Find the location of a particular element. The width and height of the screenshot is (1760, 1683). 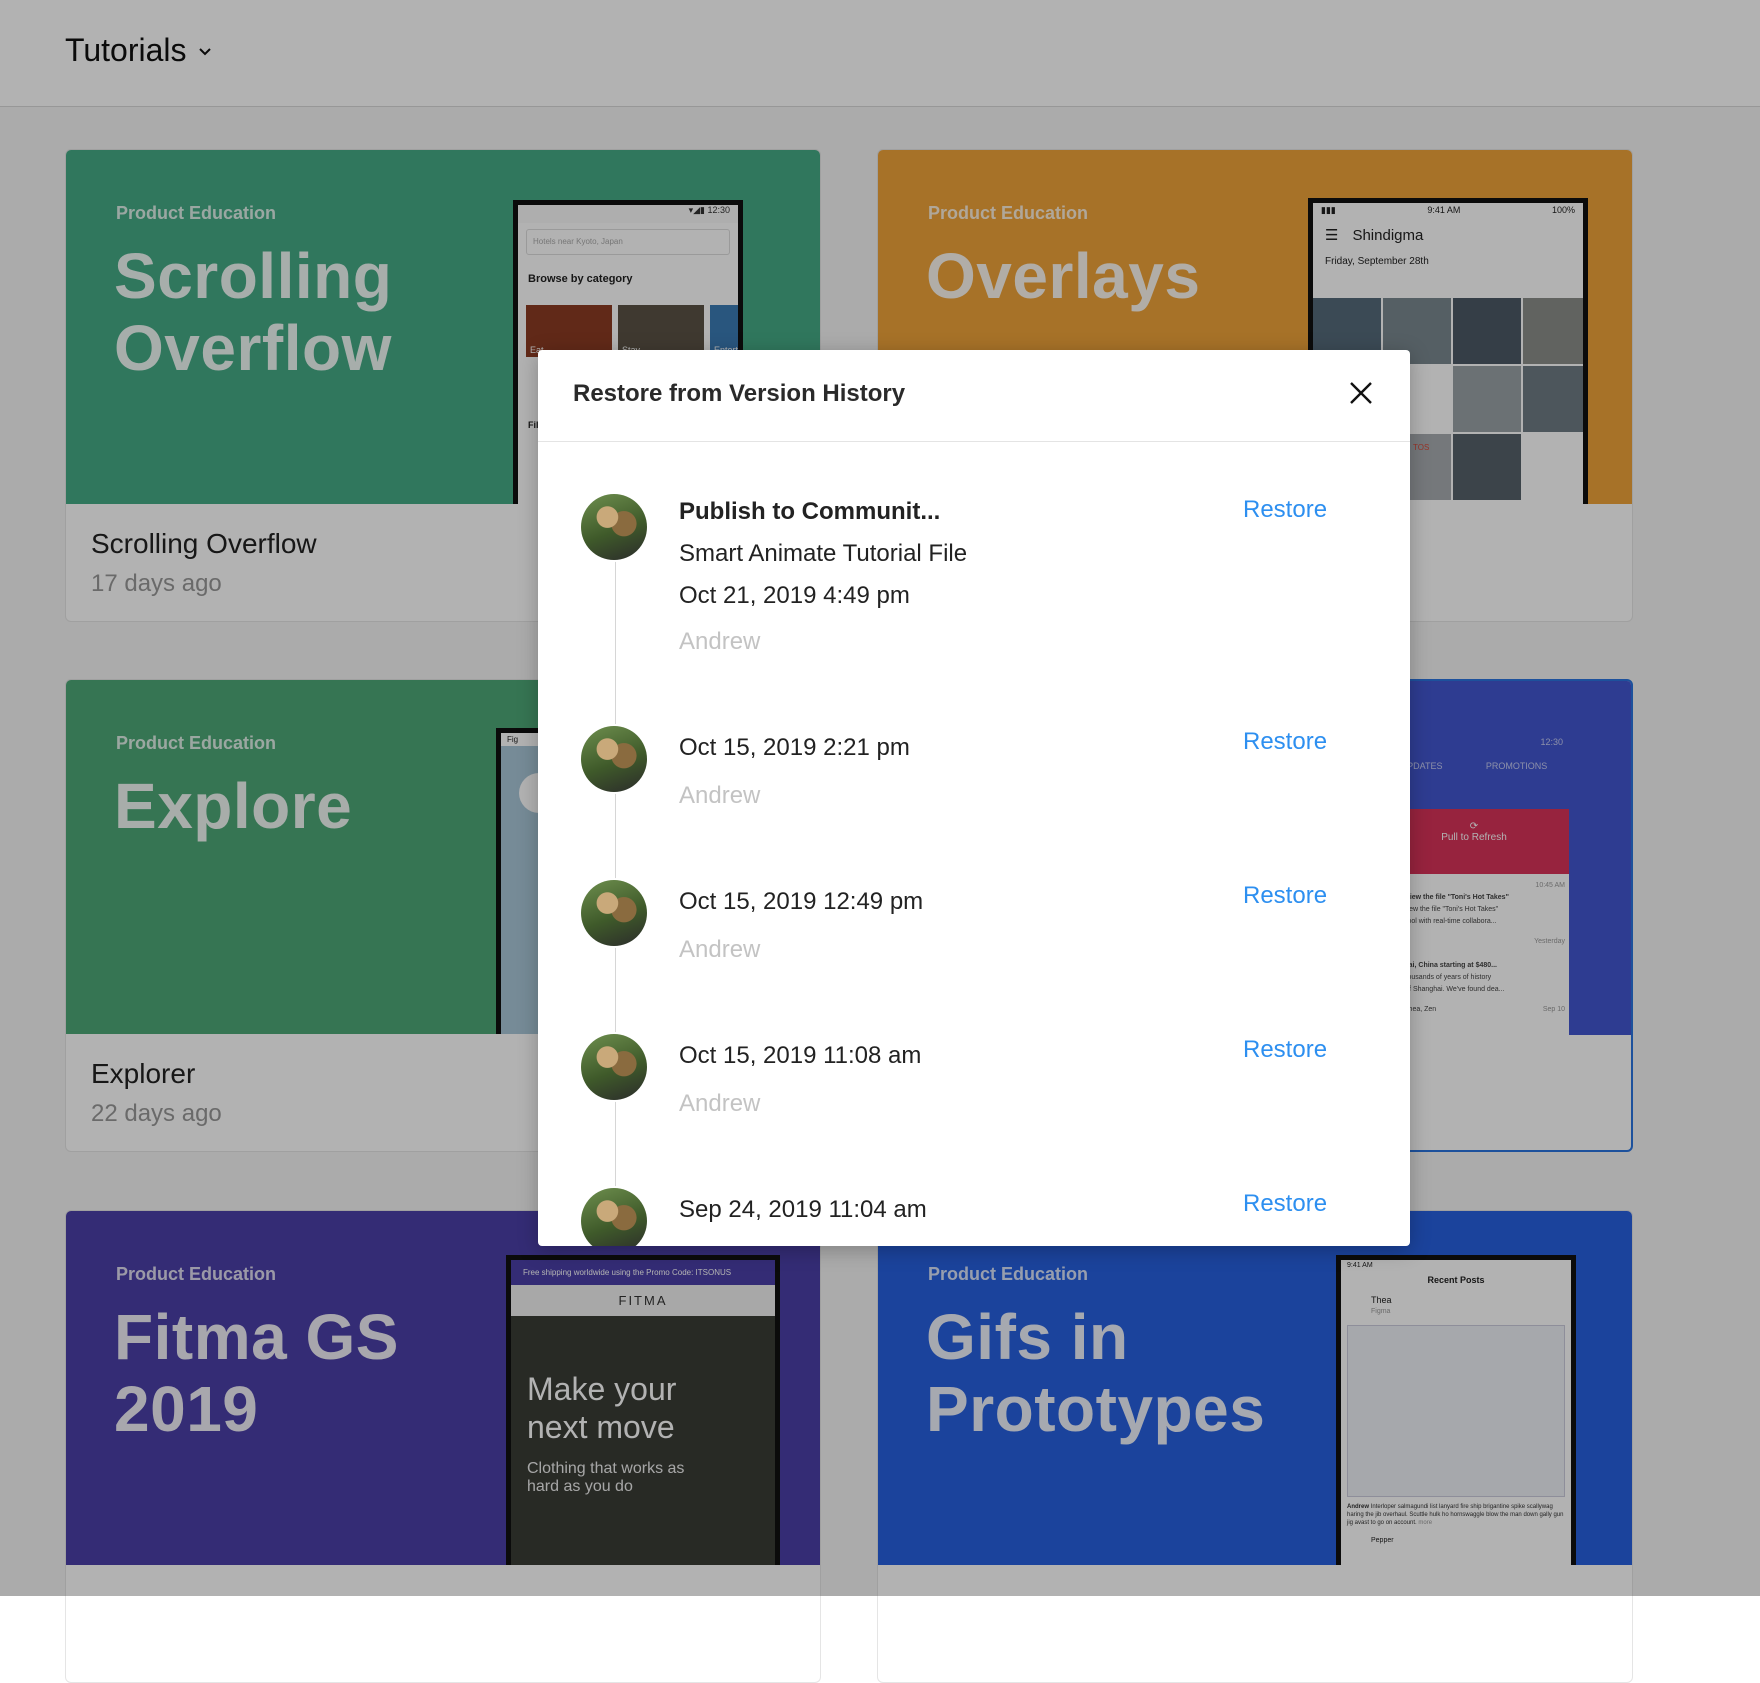

close-button is located at coordinates (1361, 393).